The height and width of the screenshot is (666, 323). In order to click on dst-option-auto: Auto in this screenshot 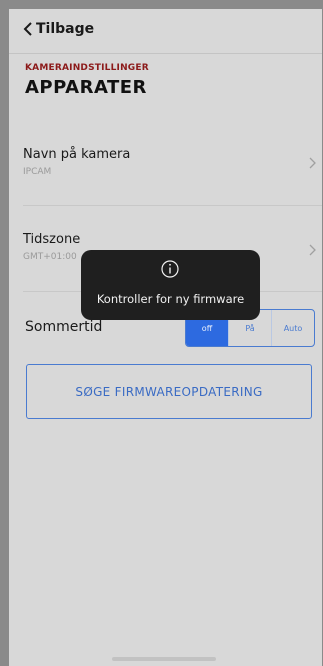, I will do `click(293, 328)`.